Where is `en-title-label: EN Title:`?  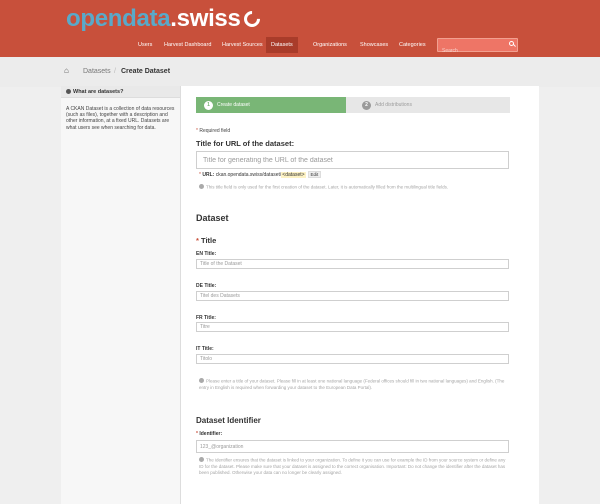
en-title-label: EN Title: is located at coordinates (206, 254).